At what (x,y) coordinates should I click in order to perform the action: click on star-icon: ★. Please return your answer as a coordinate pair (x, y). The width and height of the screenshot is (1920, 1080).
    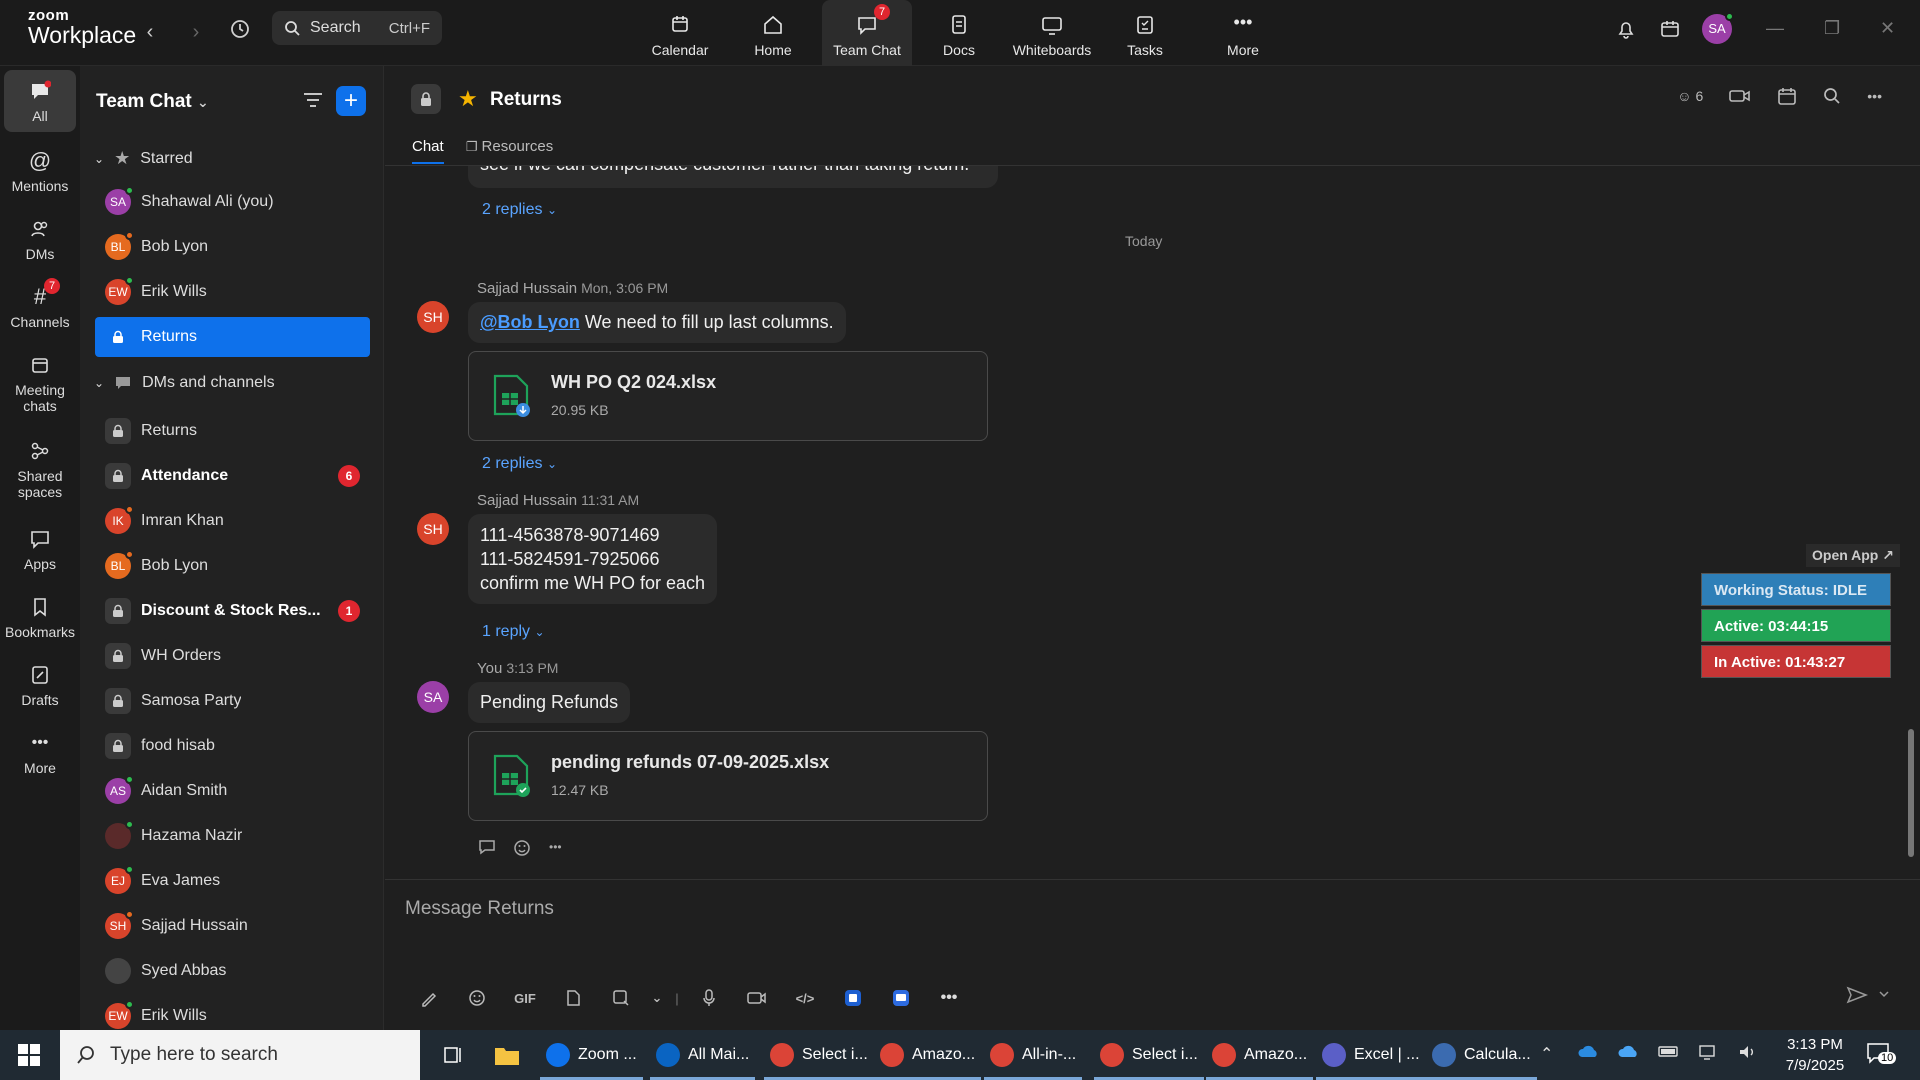
    Looking at the image, I should click on (468, 99).